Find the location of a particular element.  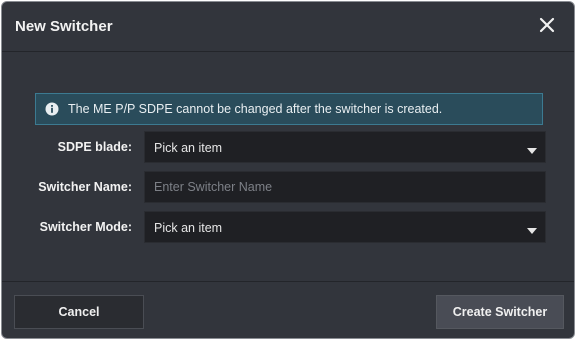

switcher-mode-label: Switcher Mode: is located at coordinates (85, 227).